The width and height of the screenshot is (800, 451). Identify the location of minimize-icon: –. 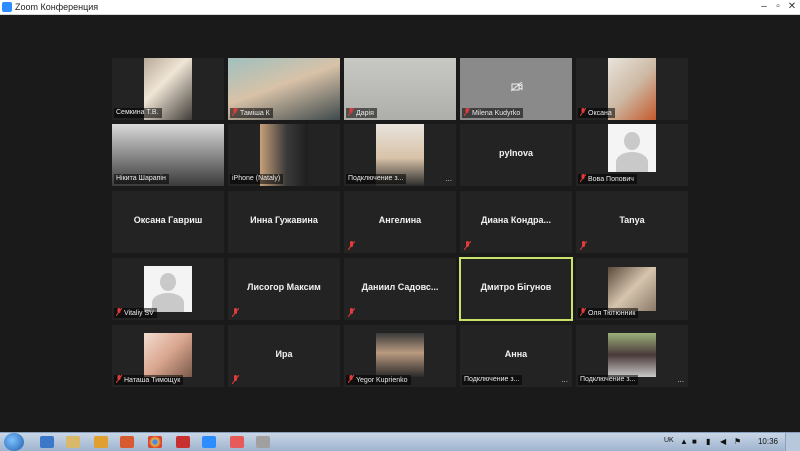
(764, 7).